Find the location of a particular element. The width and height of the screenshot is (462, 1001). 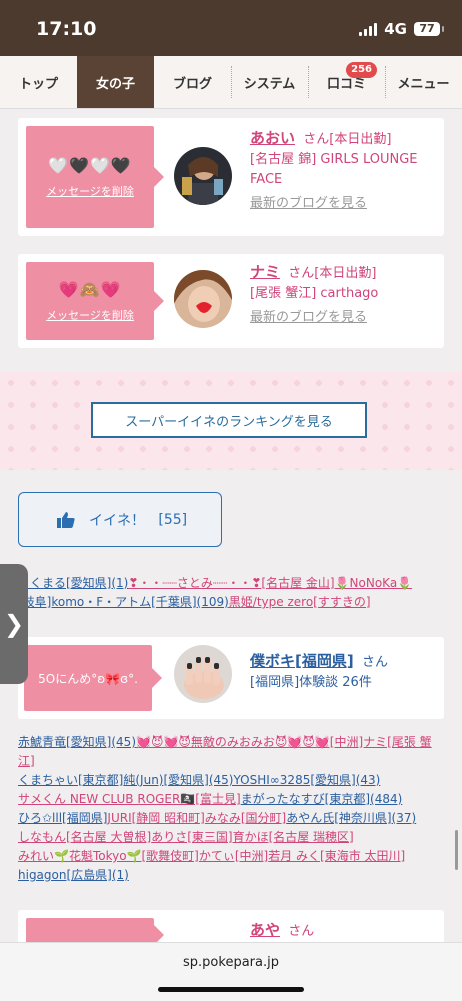

tab-label: システム is located at coordinates (269, 84).